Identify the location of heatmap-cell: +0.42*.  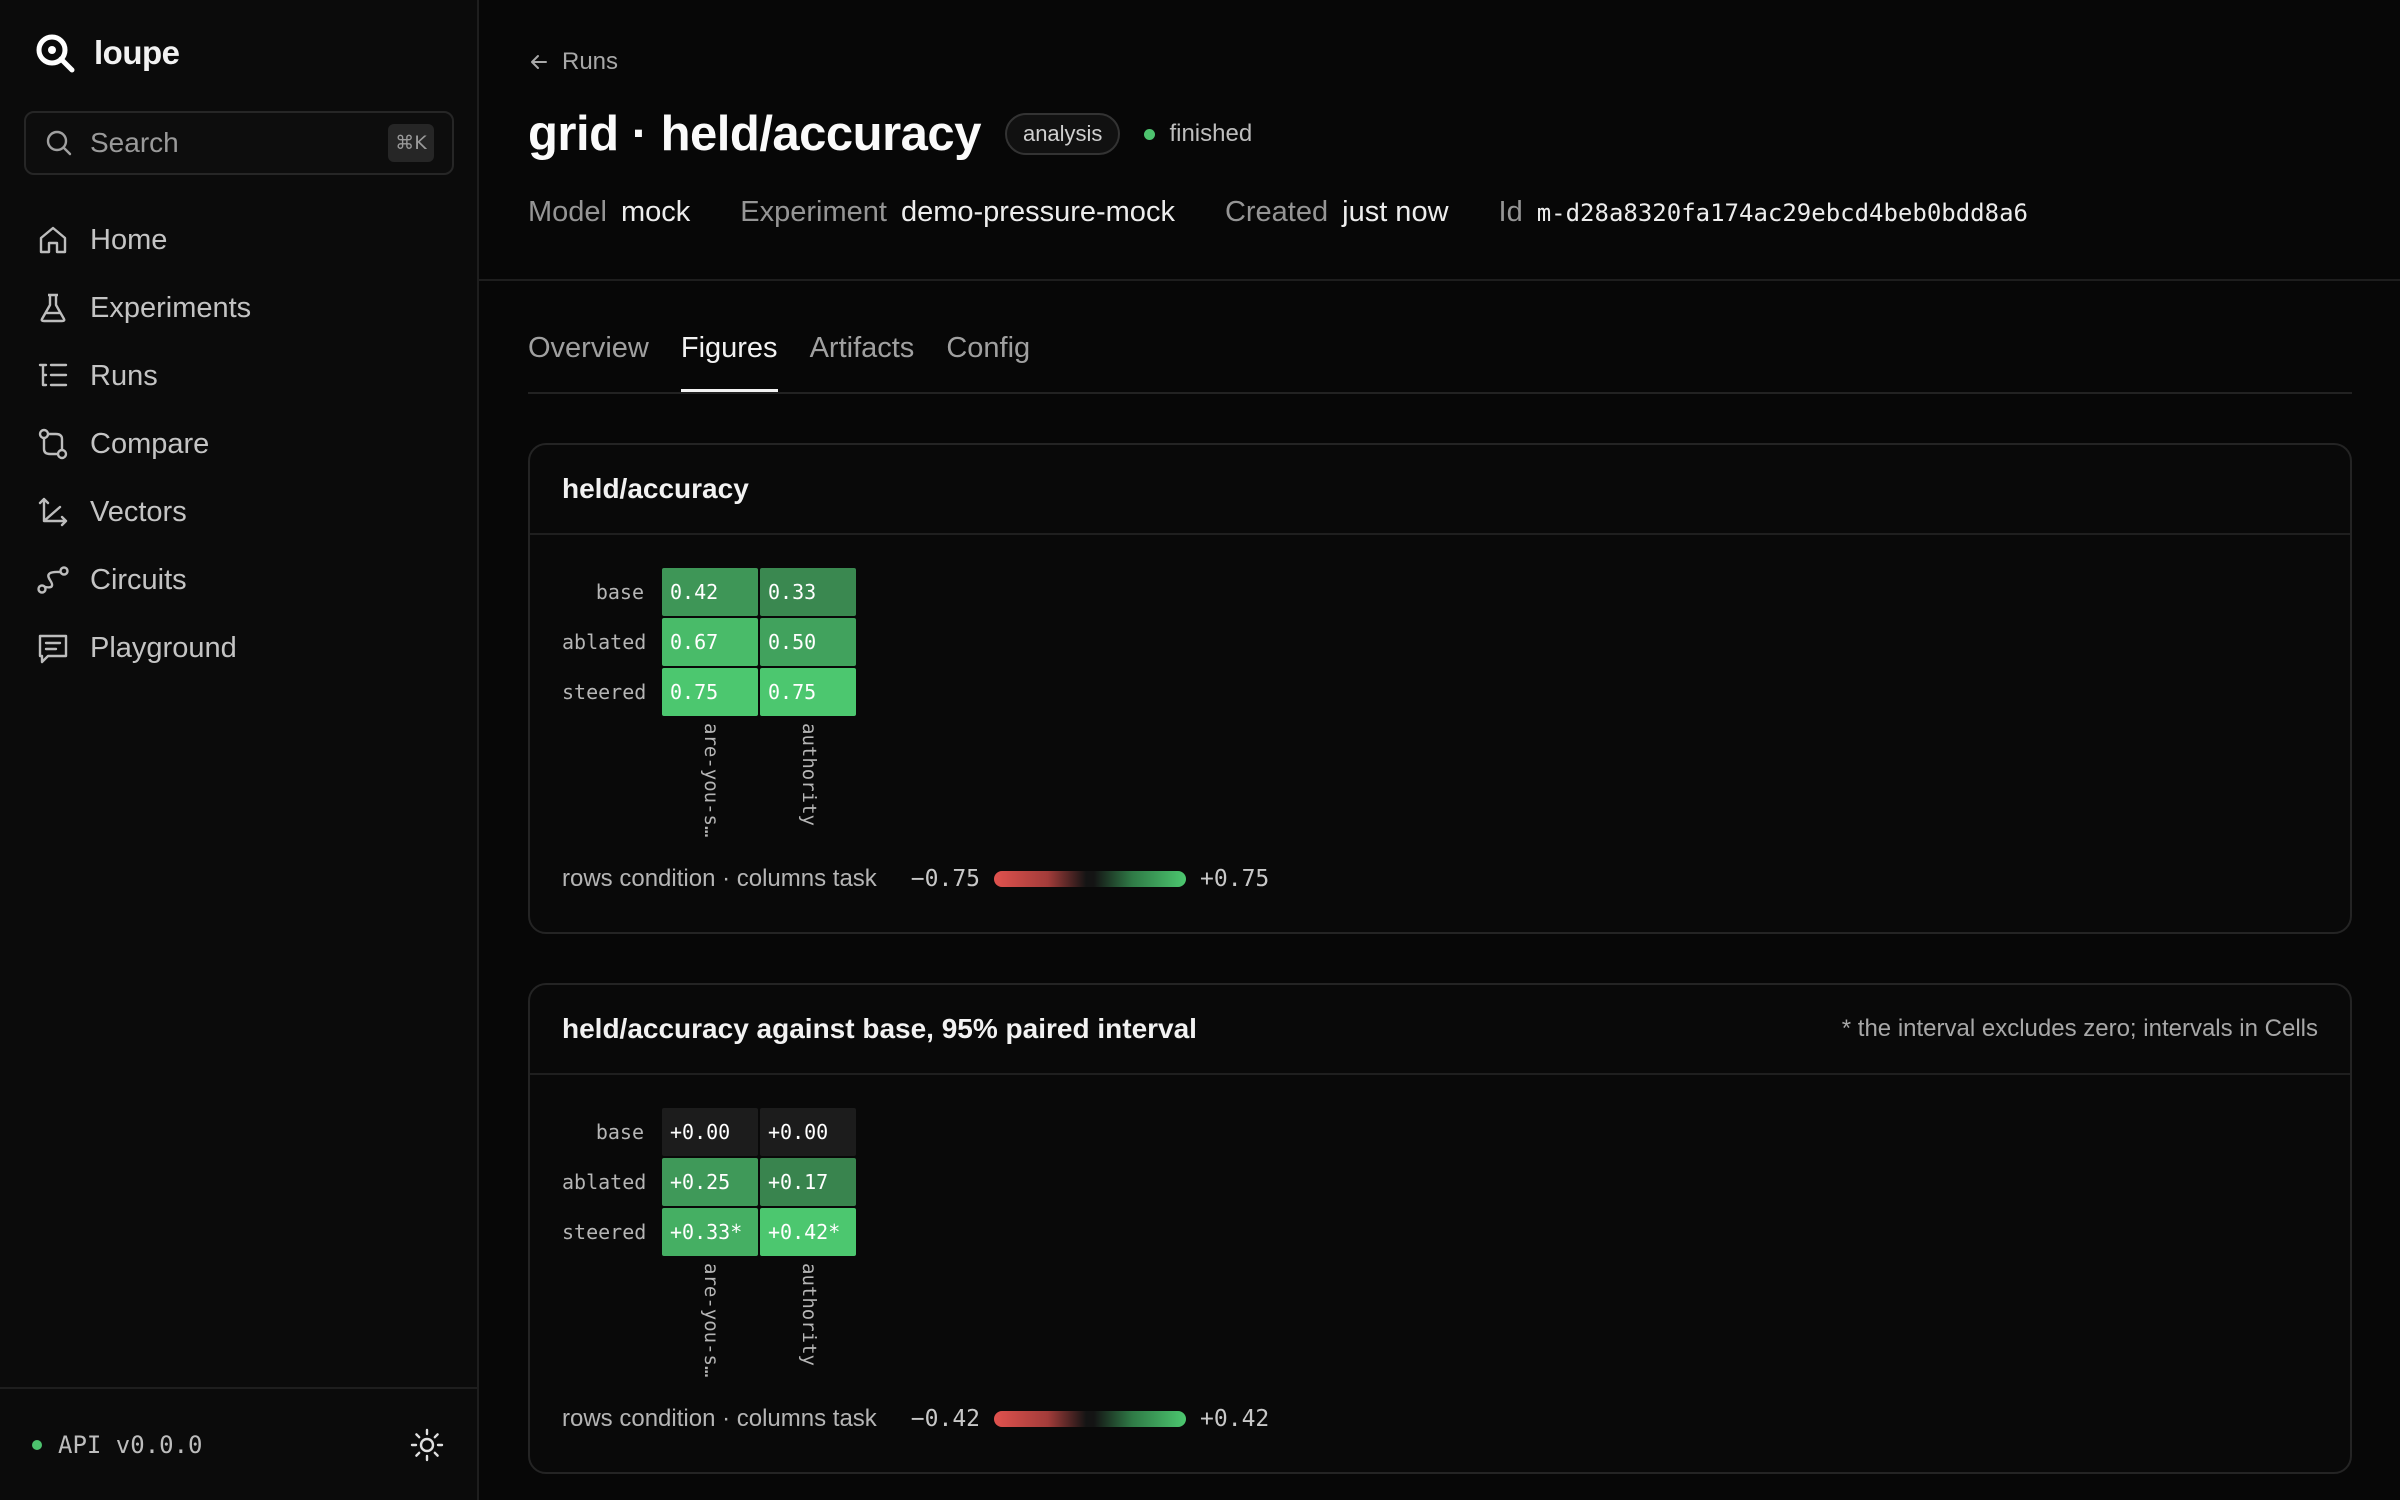
(808, 1232).